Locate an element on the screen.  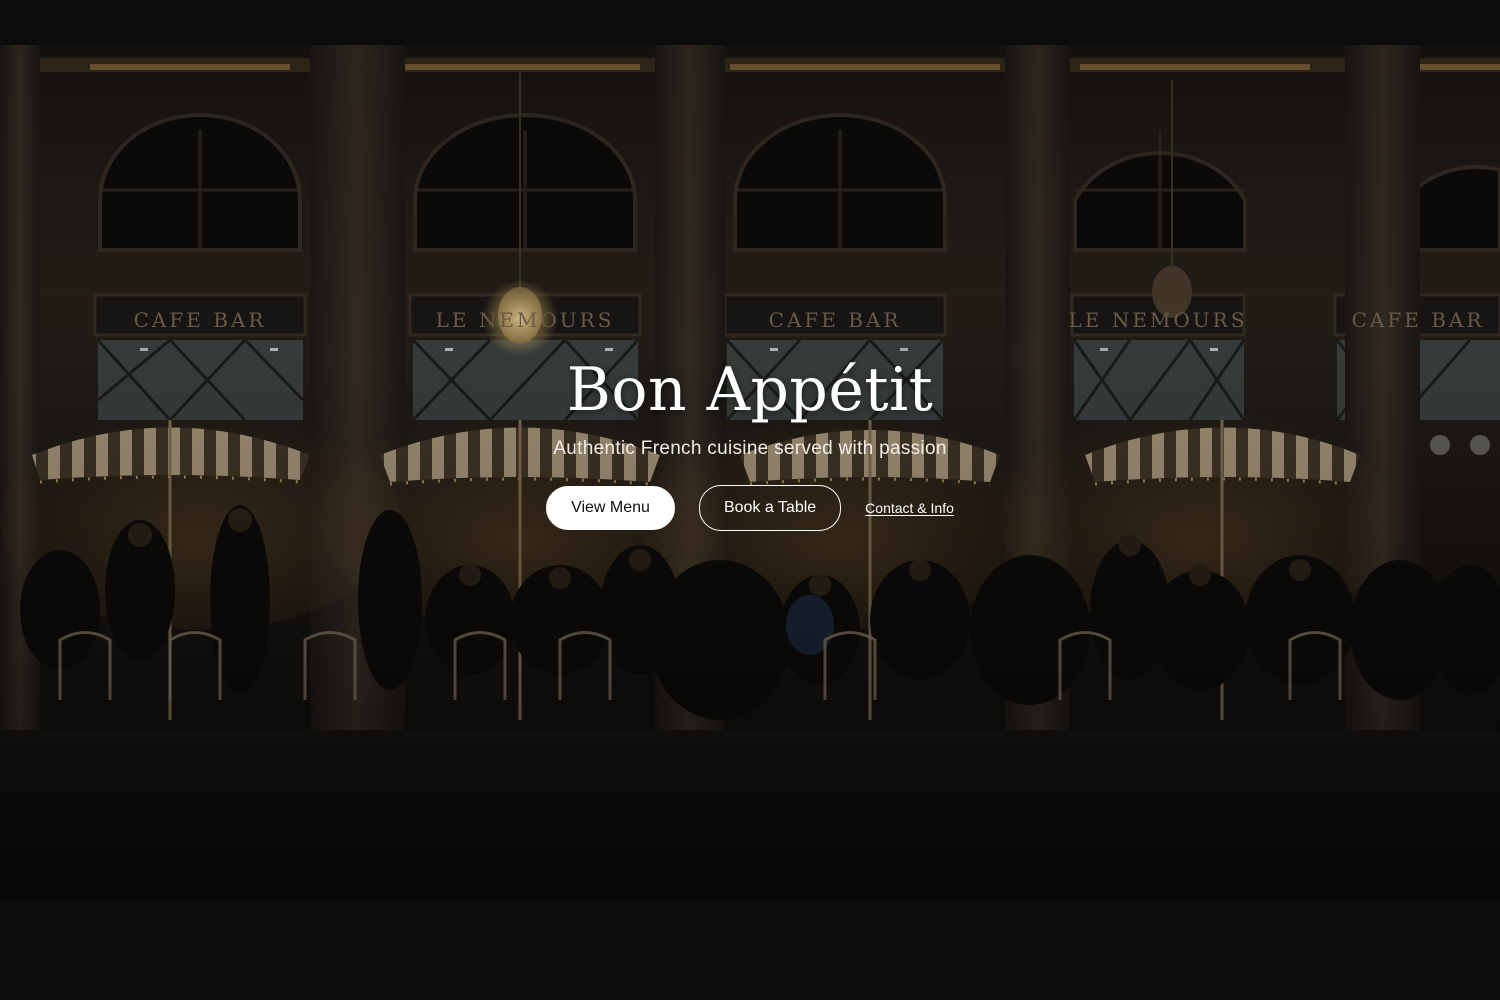
page-bottom-band is located at coordinates (750, 950).